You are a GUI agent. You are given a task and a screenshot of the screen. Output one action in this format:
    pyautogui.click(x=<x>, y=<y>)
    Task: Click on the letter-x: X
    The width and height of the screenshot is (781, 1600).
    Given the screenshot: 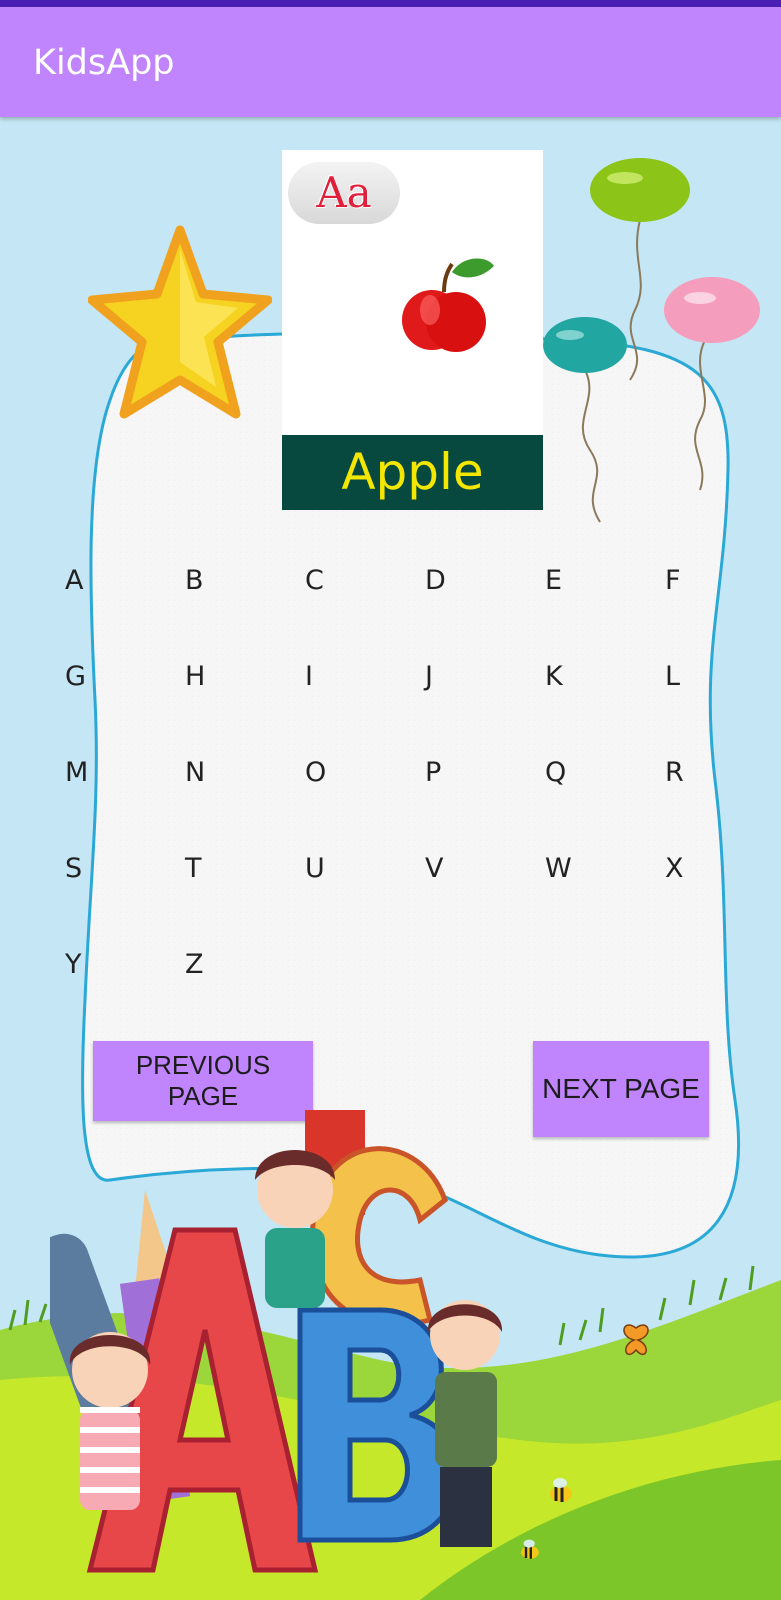 What is the action you would take?
    pyautogui.click(x=720, y=891)
    